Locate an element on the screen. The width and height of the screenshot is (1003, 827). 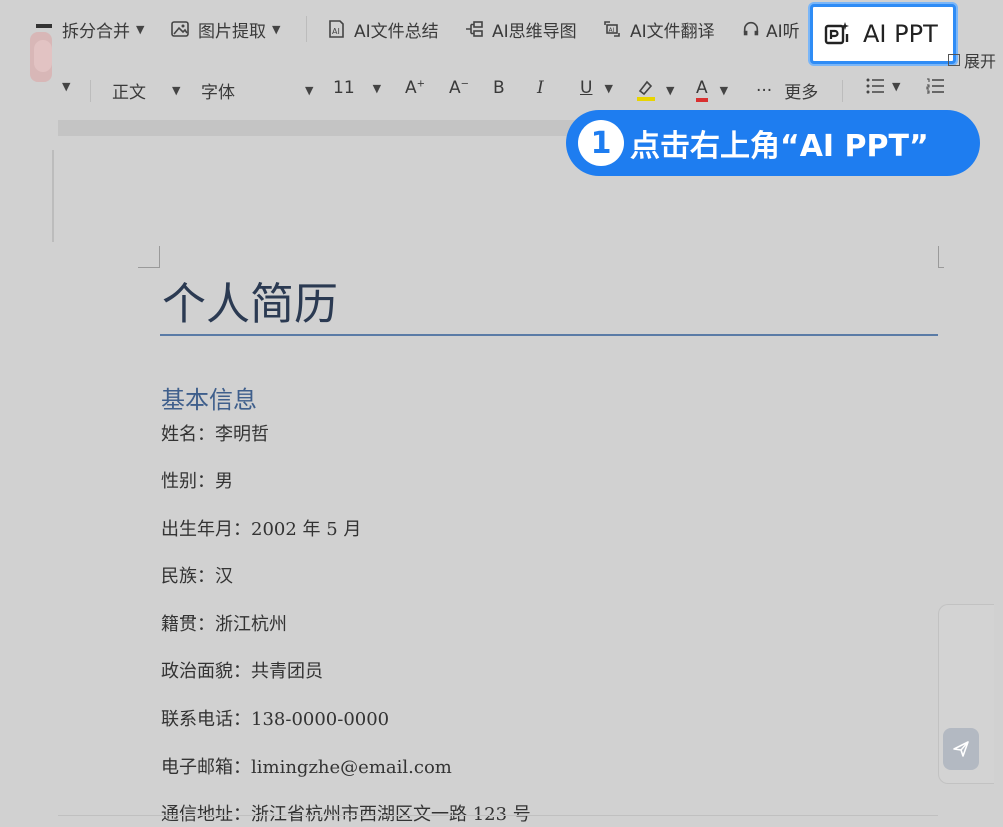
font-family-select: 字体 ▼ is located at coordinates (257, 90).